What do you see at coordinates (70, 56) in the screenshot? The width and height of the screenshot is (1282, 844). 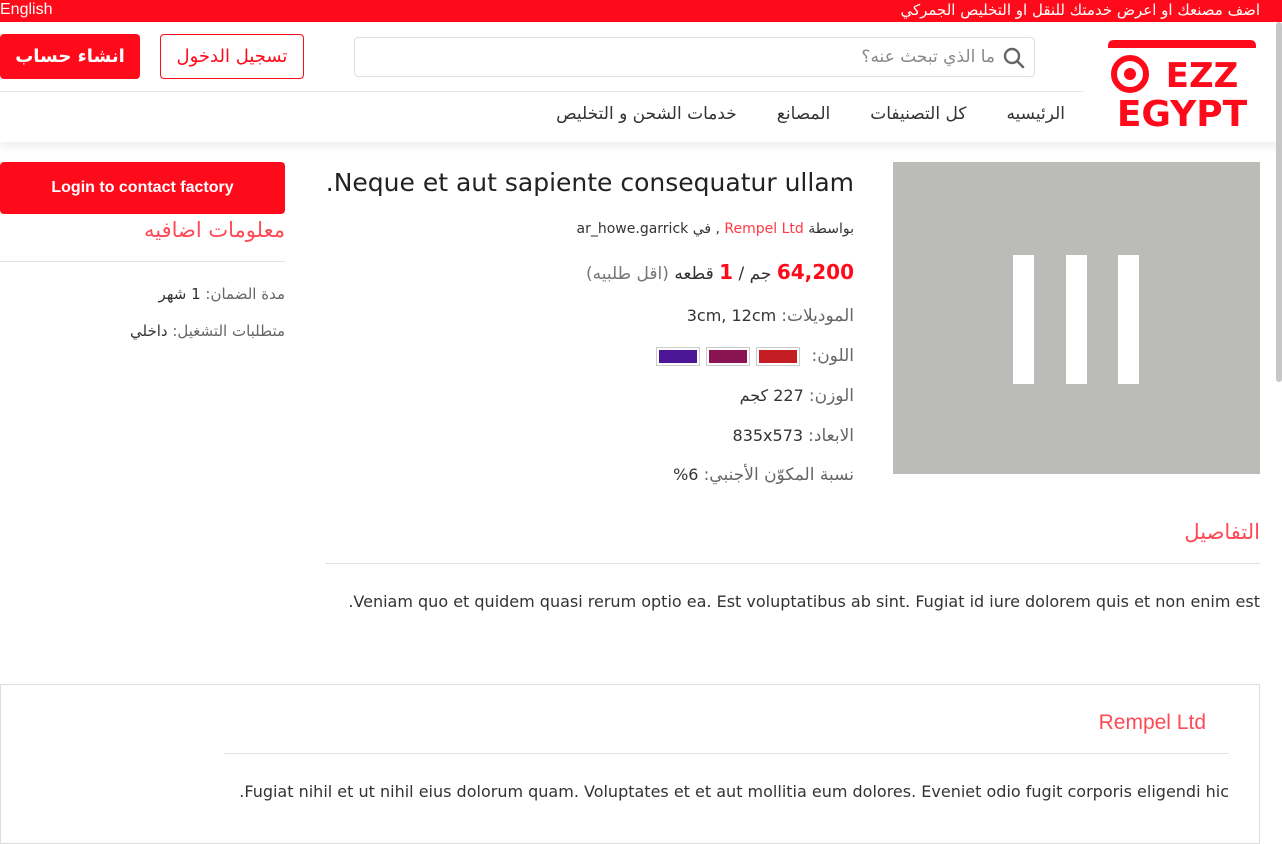 I see `register-button: انشاء حساب` at bounding box center [70, 56].